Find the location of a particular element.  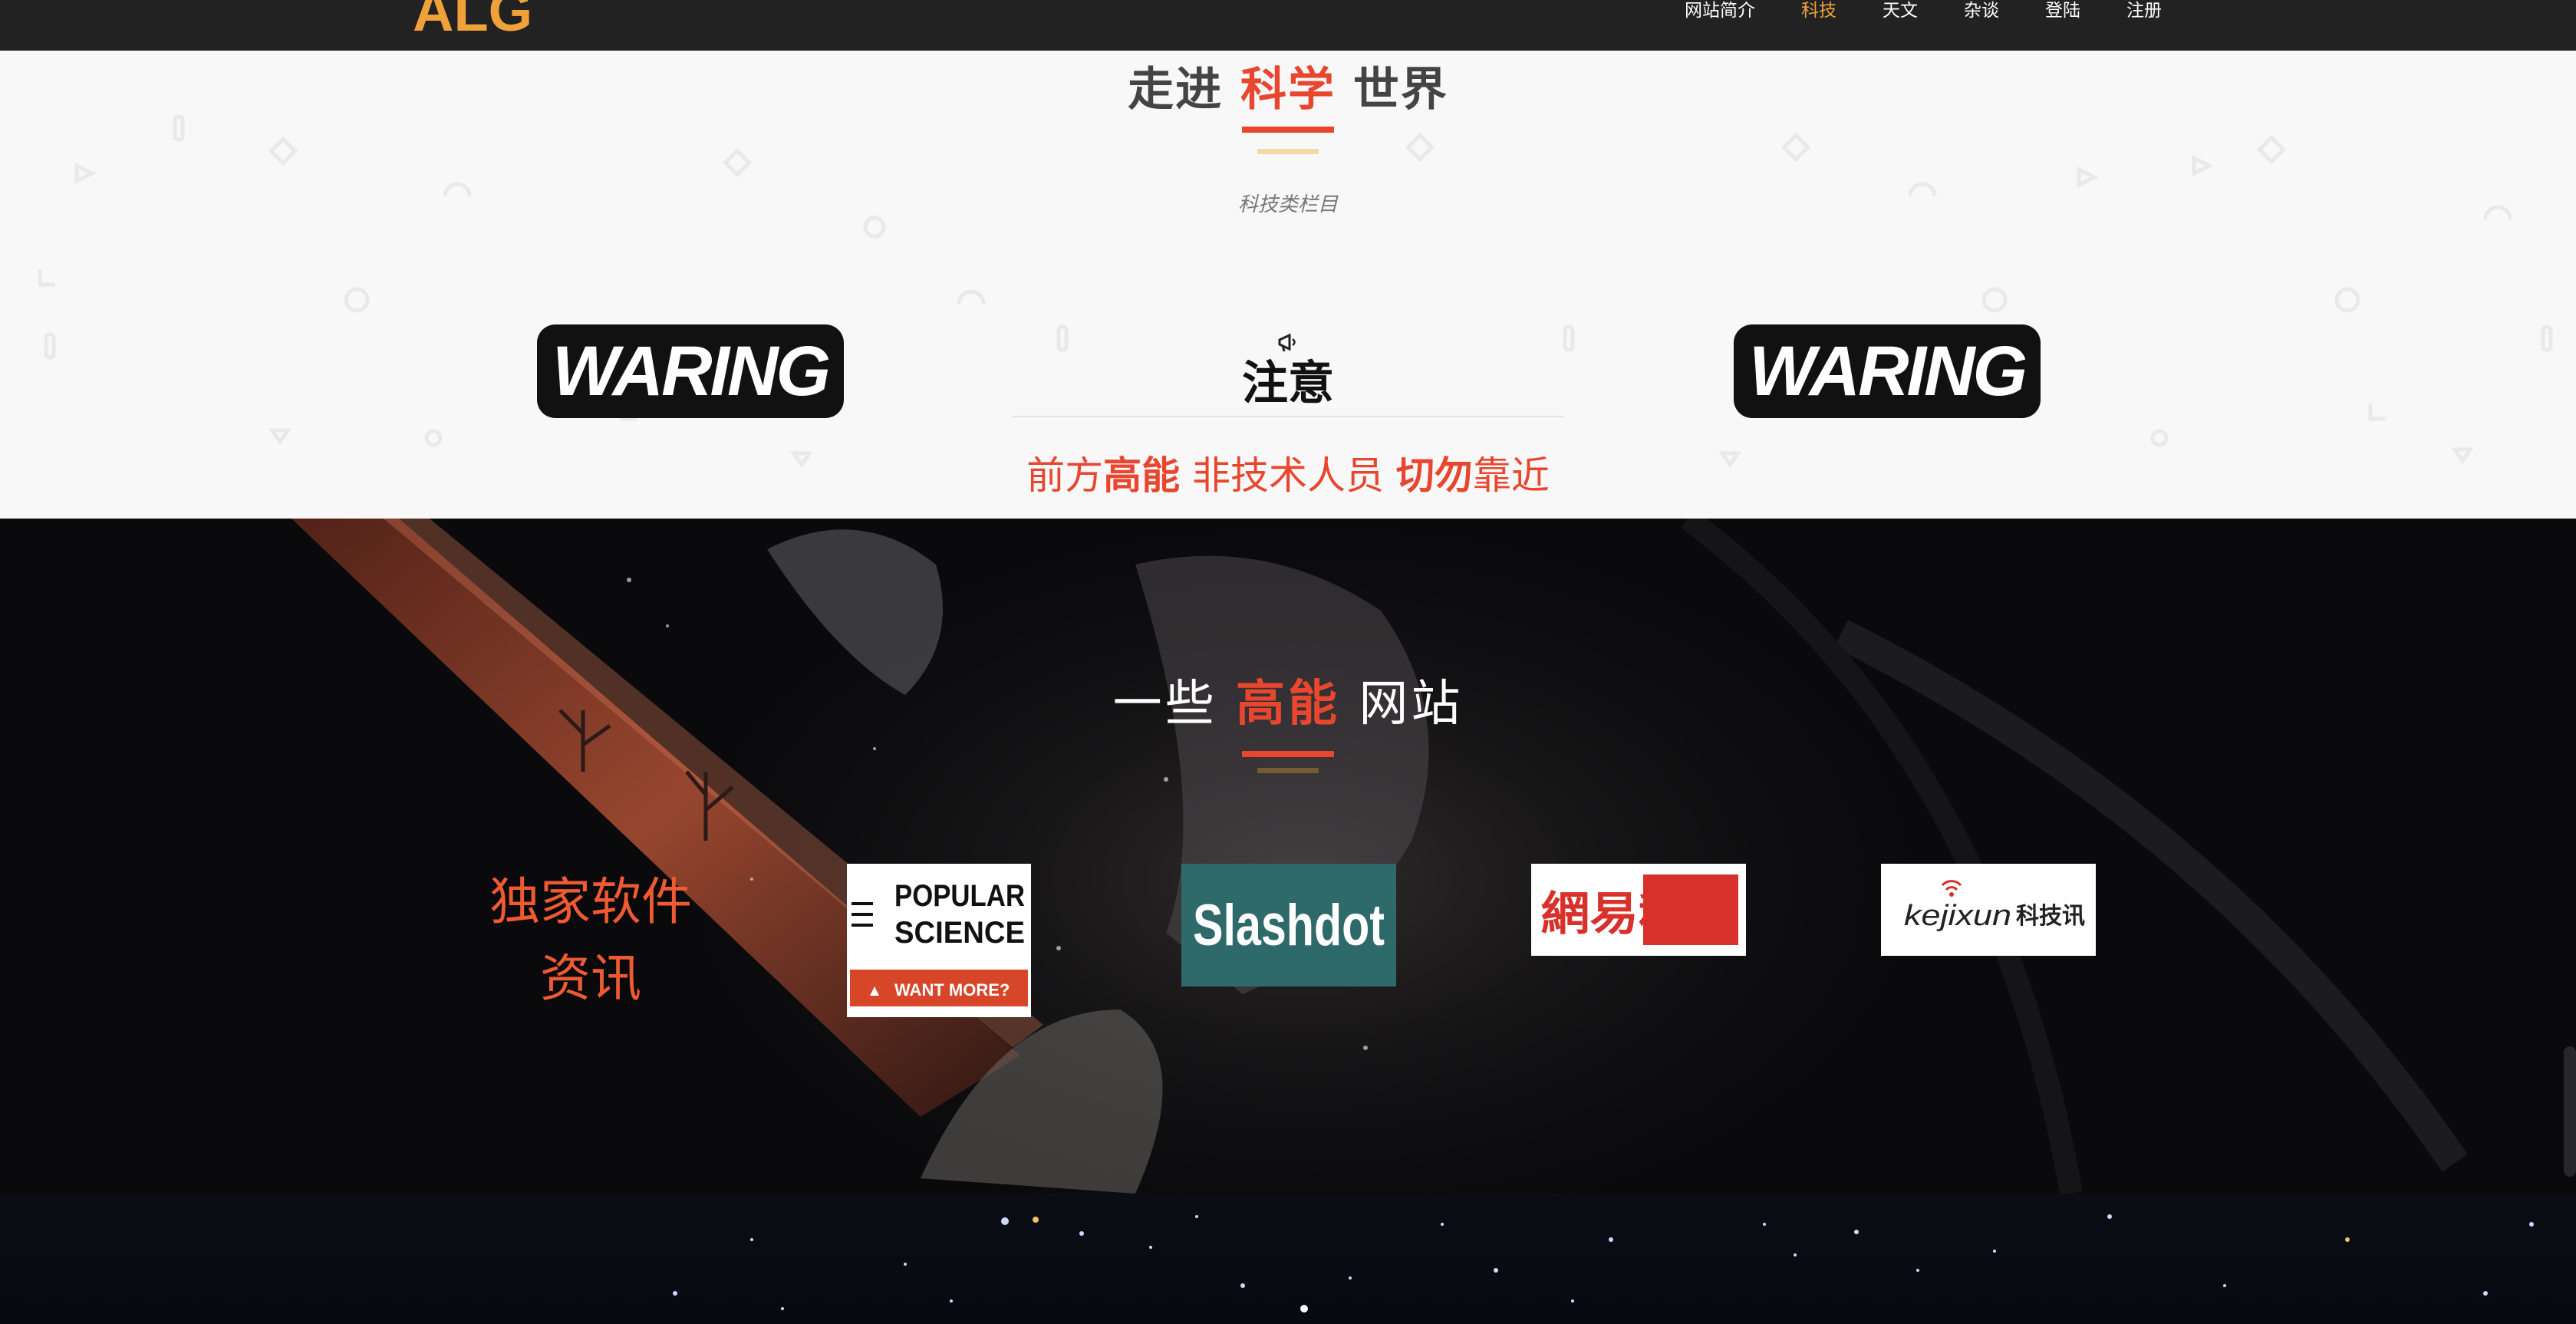

kejixun-logo-link: kejixun 科技讯 is located at coordinates (1988, 910).